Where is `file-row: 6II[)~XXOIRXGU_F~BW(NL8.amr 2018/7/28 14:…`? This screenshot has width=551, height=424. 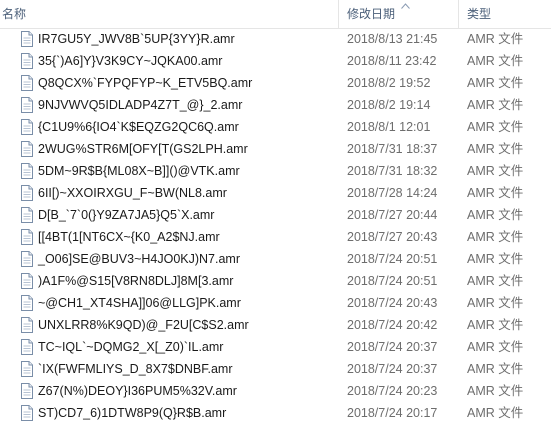
file-row: 6II[)~XXOIRXGU_F~BW(NL8.amr 2018/7/28 14:… is located at coordinates (275, 193).